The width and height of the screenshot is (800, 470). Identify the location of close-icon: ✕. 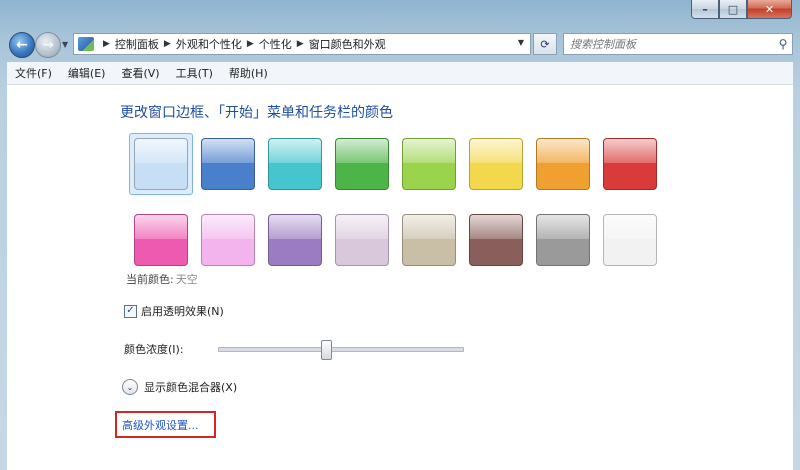
(769, 9).